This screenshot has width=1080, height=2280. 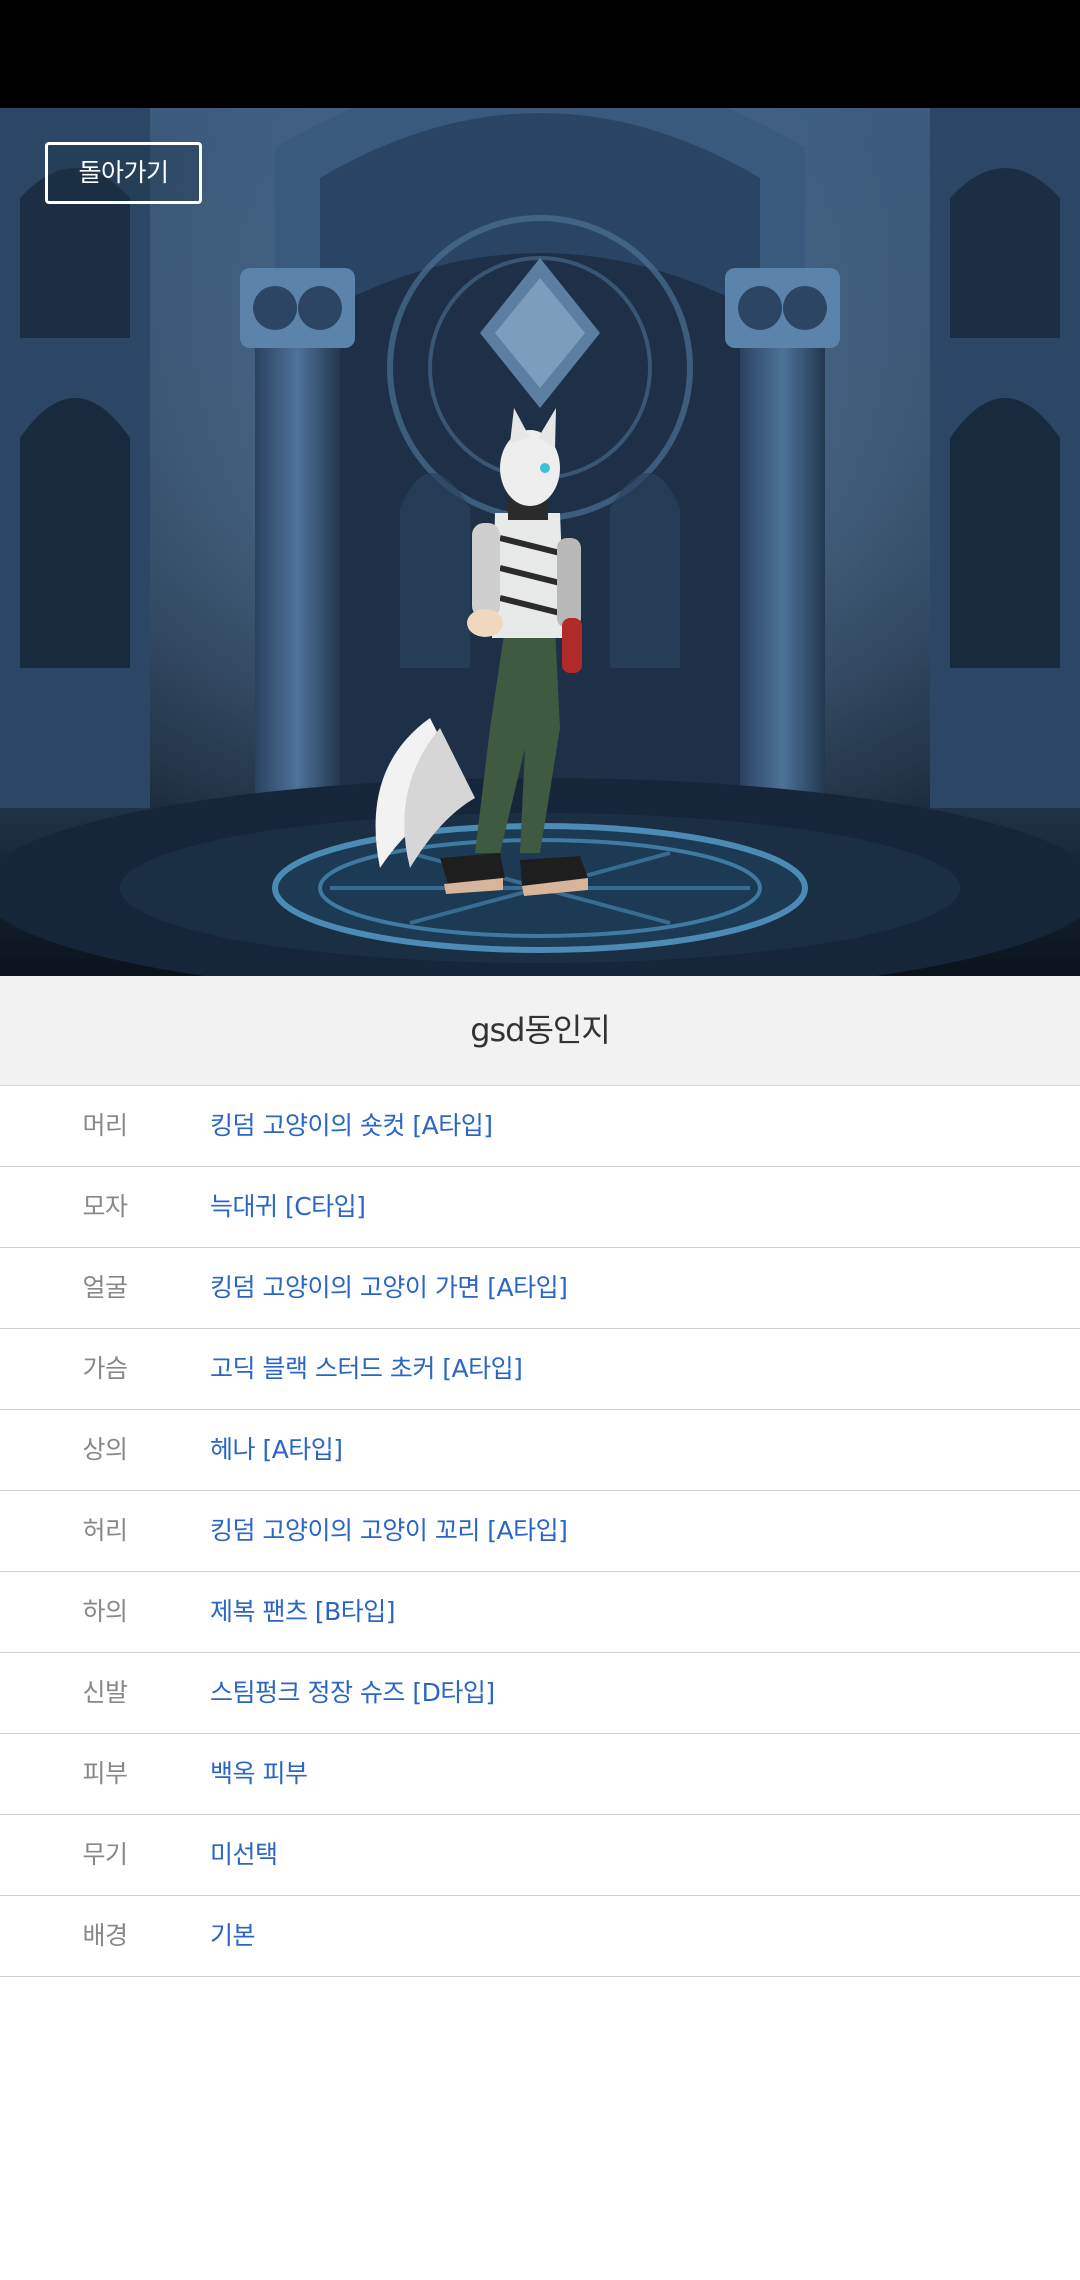 I want to click on equipment-item-link: 킹덤 고양이의 숏컷 [A타입], so click(x=351, y=1126).